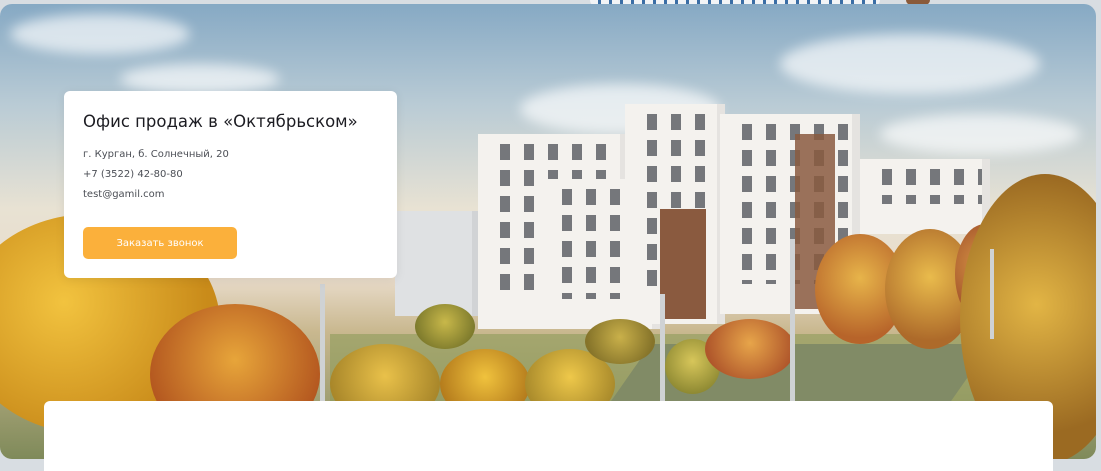 This screenshot has height=471, width=1101. Describe the element at coordinates (220, 121) in the screenshot. I see `office-title: Офис продаж в «Октябрьском»` at that location.